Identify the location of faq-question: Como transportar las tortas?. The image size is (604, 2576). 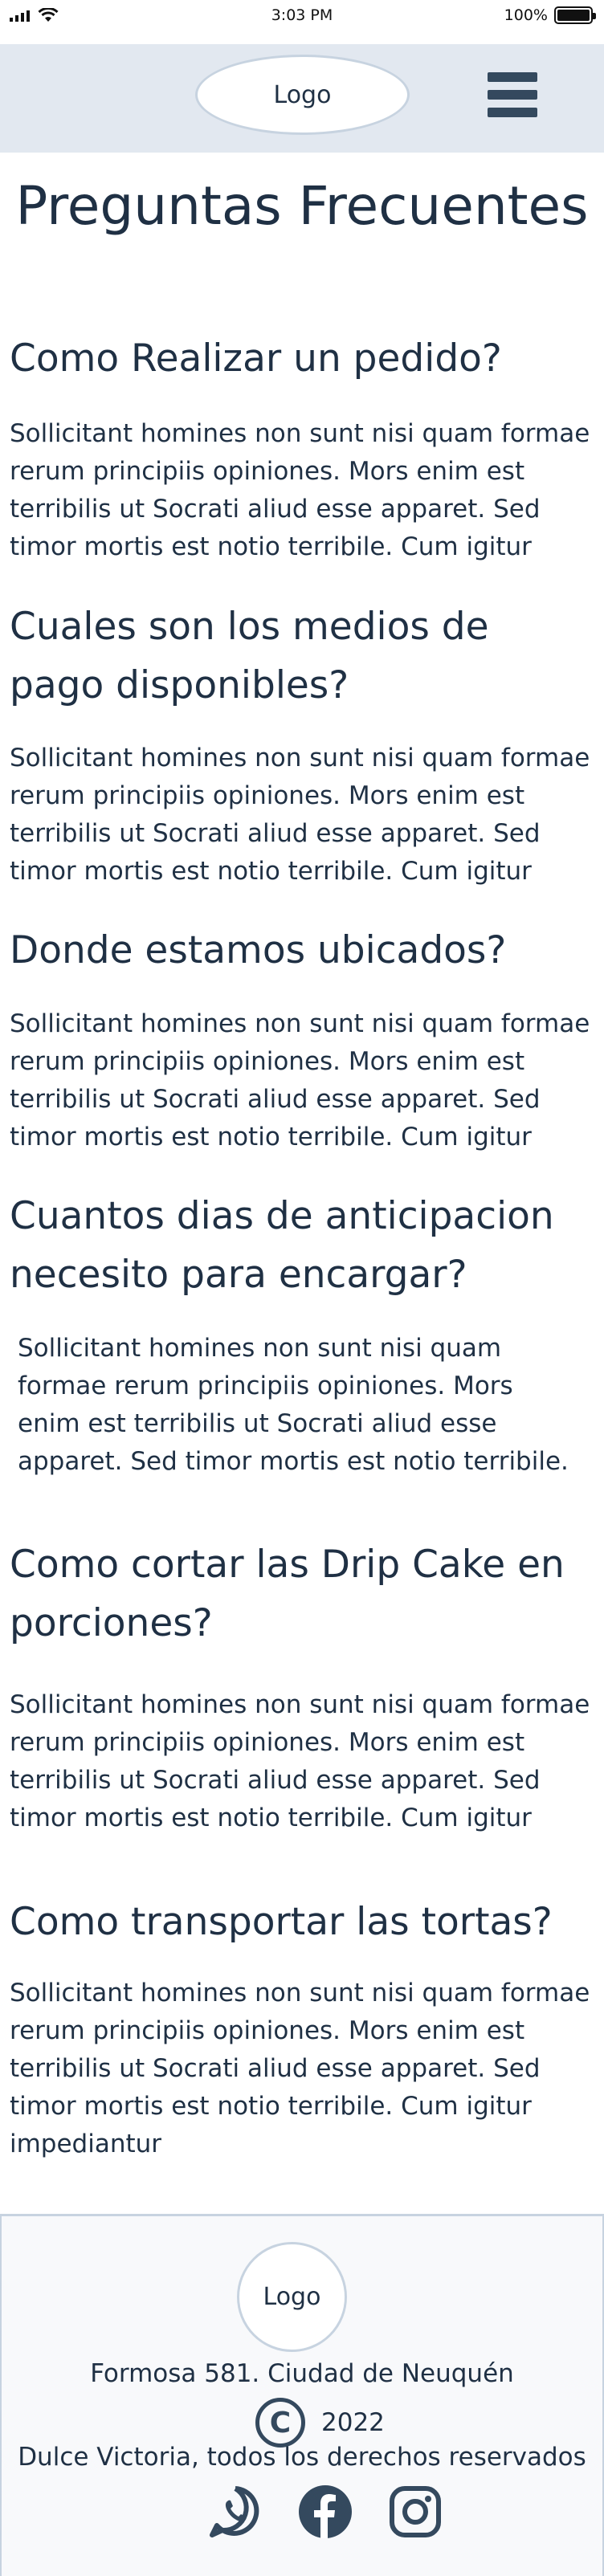
(281, 1922).